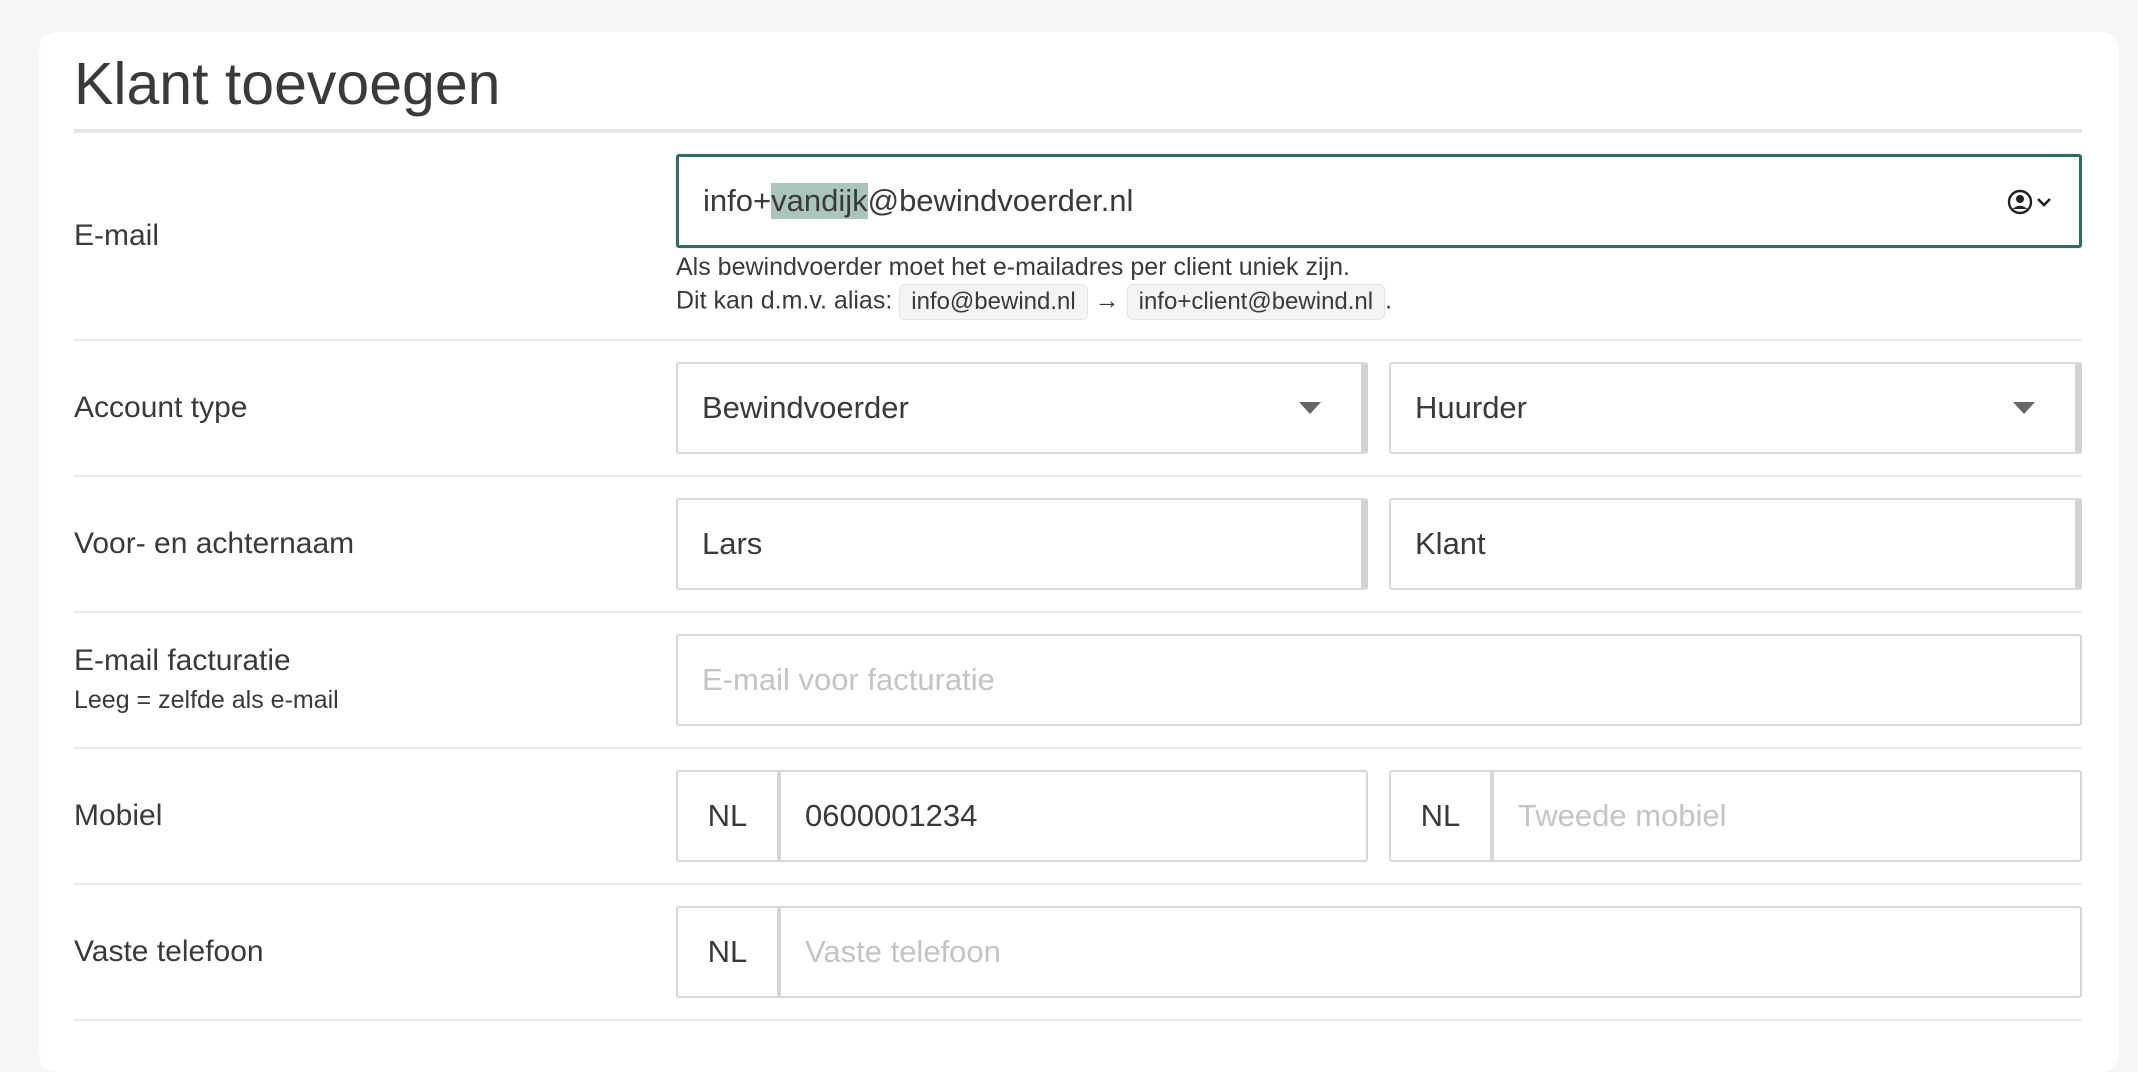  I want to click on last-name-input: Klant, so click(1735, 544).